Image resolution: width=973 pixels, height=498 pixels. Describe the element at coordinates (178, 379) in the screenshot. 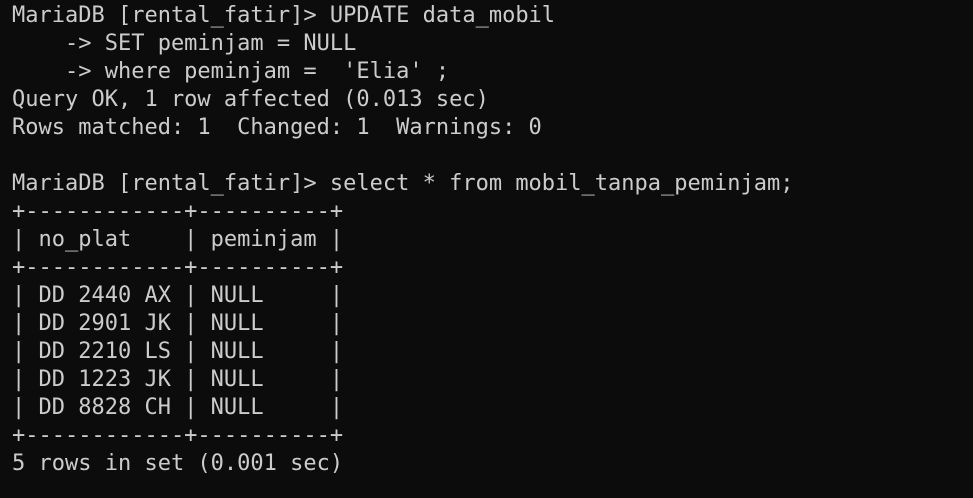

I see `table-row: | DD 1223 JK | NULL |` at that location.